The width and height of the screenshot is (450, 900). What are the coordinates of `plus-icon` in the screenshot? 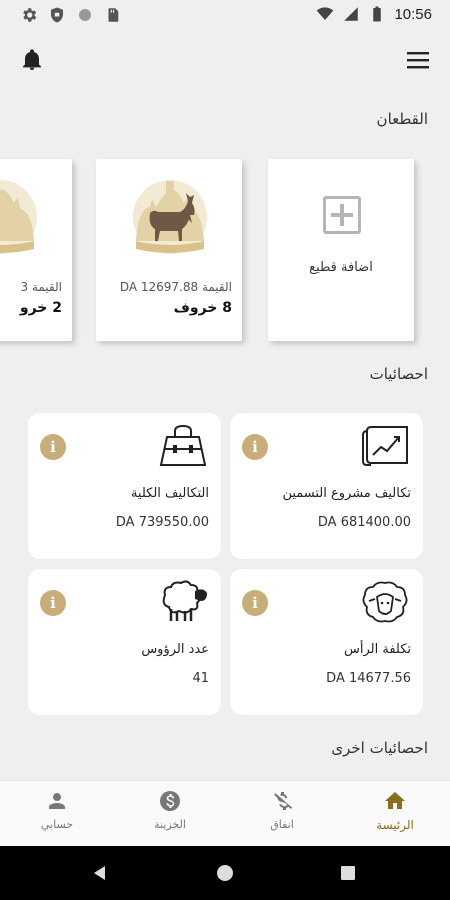 It's located at (342, 215).